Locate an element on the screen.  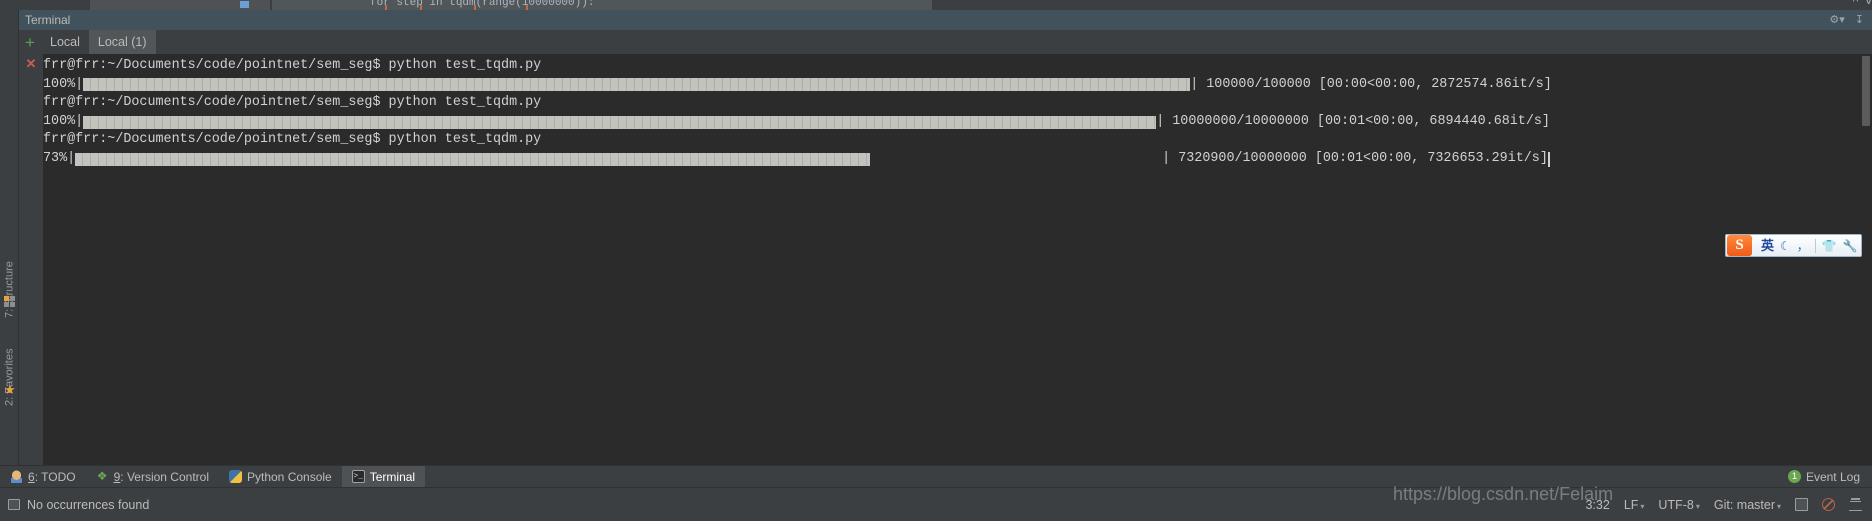
terminal-header: Terminal ⚙▾ ↧ is located at coordinates (945, 20).